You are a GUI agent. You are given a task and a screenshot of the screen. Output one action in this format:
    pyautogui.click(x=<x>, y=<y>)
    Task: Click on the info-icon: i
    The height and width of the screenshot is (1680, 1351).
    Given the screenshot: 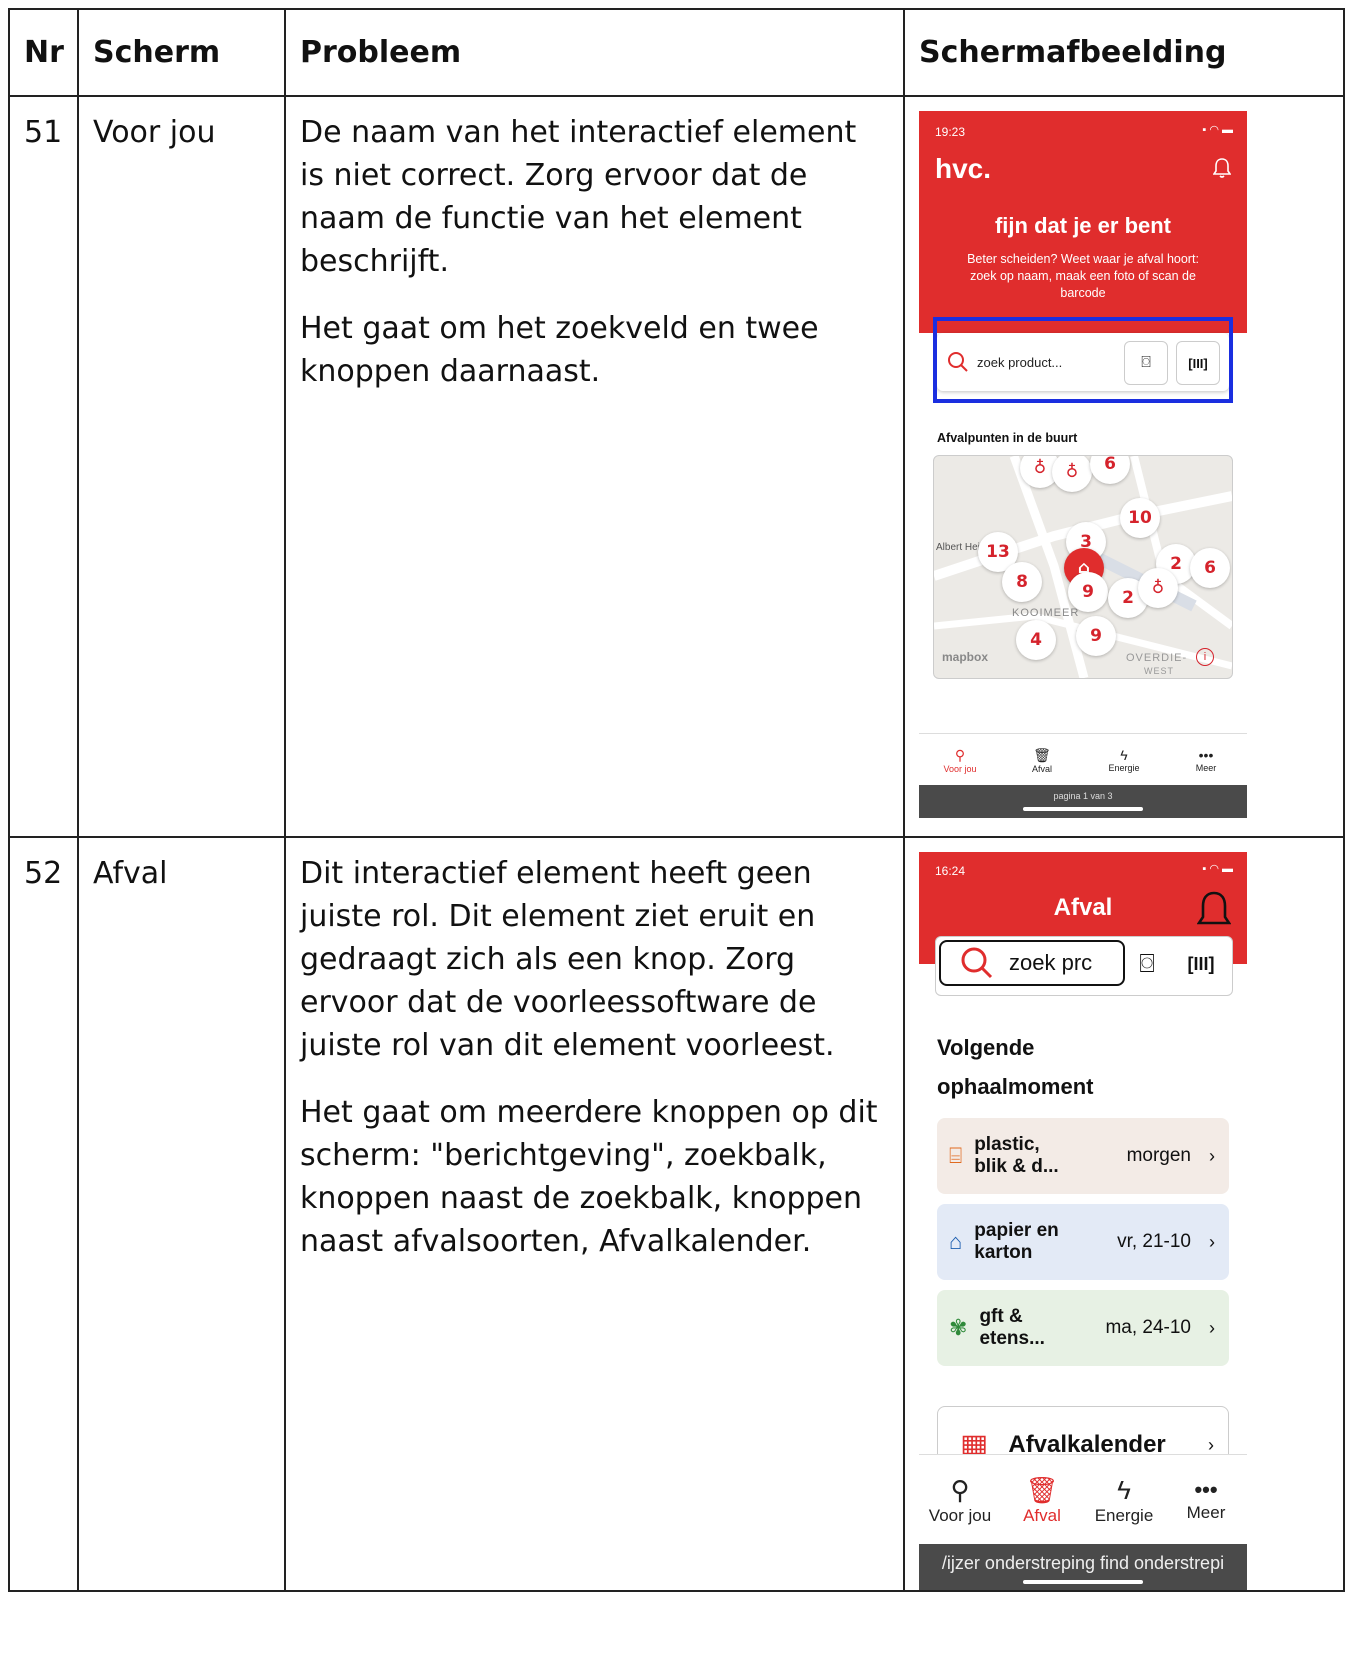 What is the action you would take?
    pyautogui.click(x=1205, y=657)
    